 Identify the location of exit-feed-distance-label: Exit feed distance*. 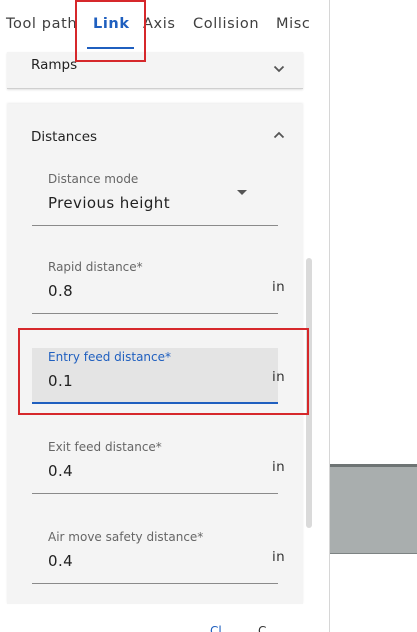
(105, 447).